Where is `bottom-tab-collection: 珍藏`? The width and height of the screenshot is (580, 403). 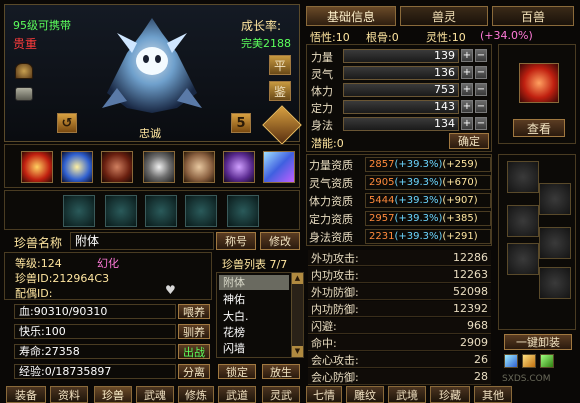 bottom-tab-collection: 珍藏 is located at coordinates (450, 394).